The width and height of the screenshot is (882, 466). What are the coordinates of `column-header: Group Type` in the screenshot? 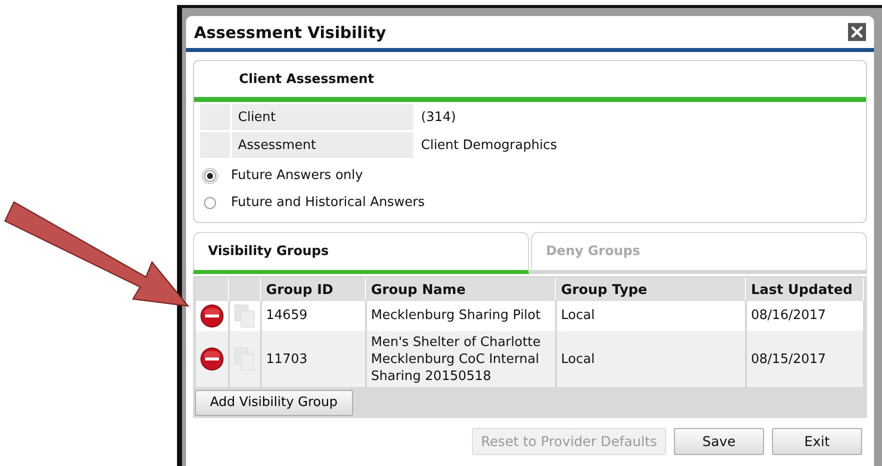 It's located at (651, 289).